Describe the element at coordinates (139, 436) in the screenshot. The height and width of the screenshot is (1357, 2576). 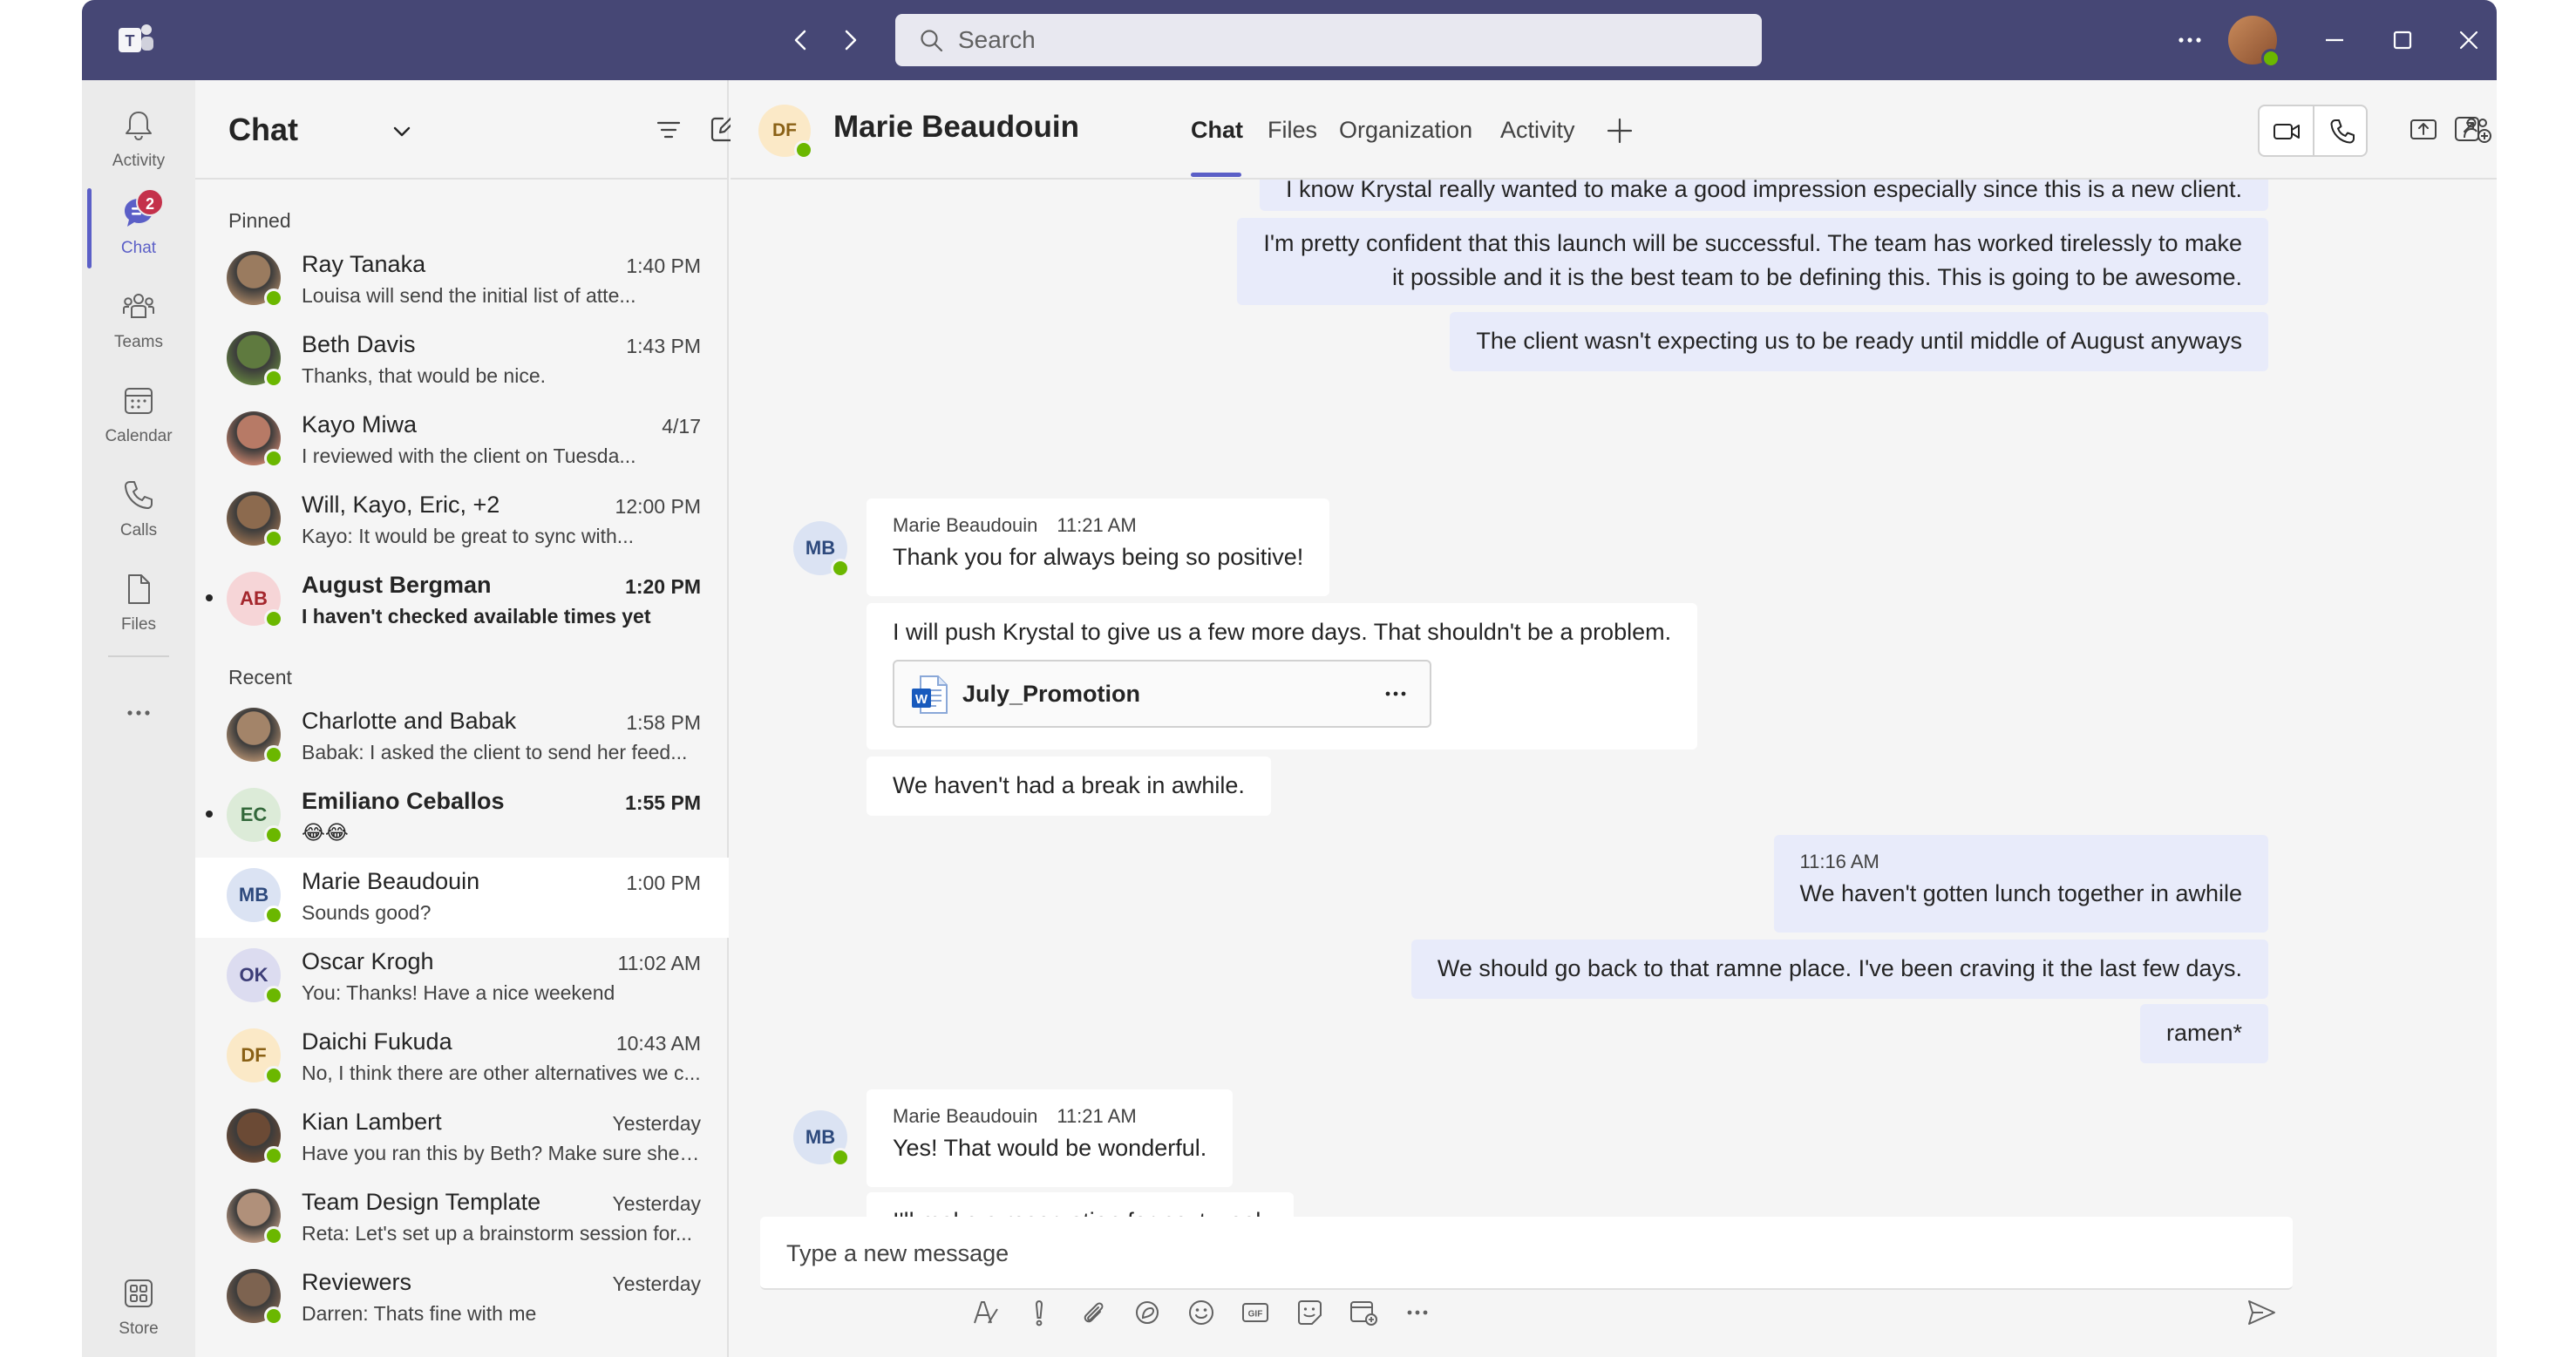
I see `rail-label: Calendar` at that location.